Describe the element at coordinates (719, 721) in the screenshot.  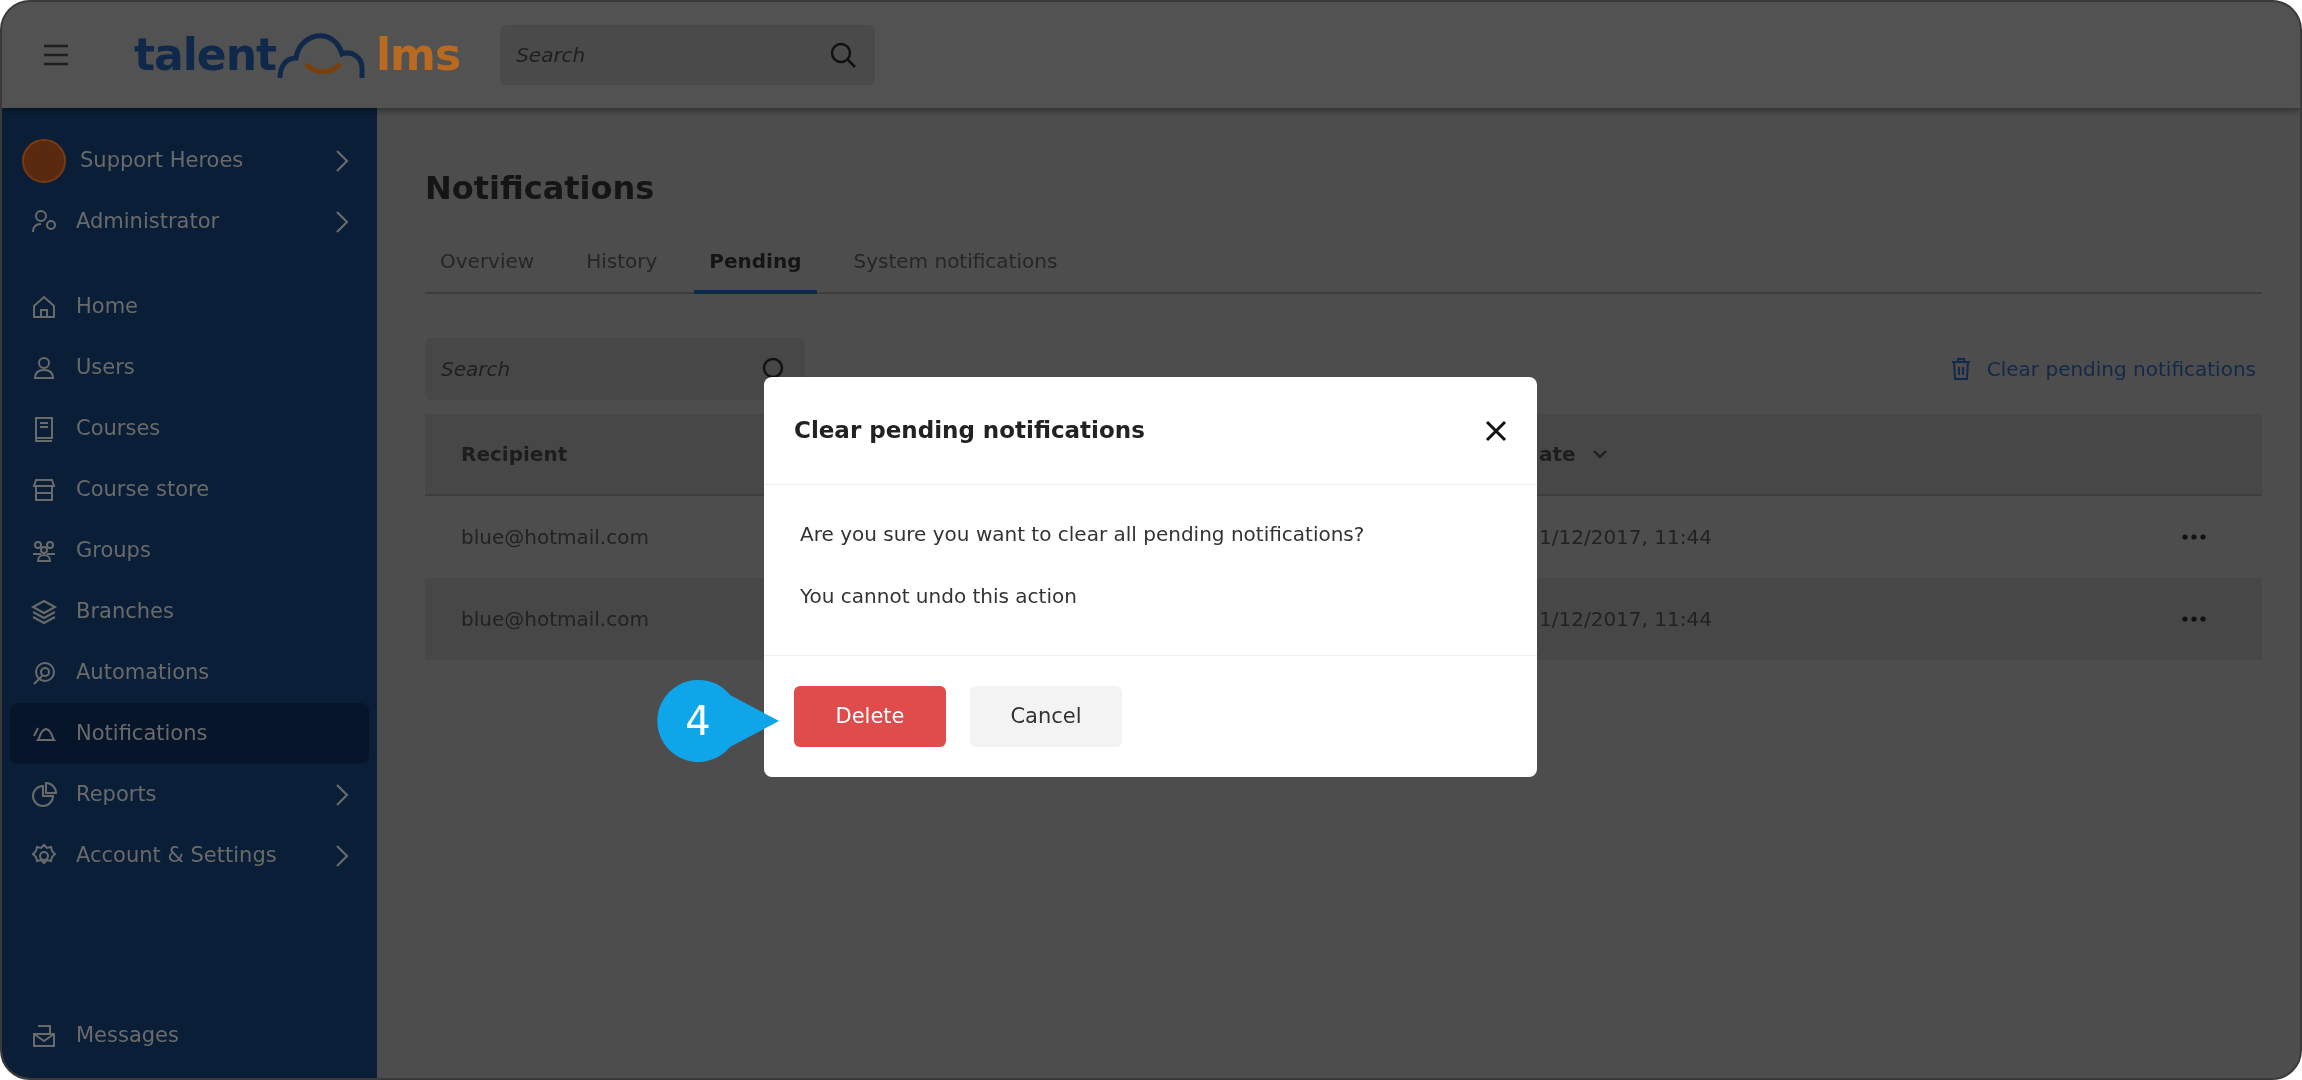
I see `step-callout: 4` at that location.